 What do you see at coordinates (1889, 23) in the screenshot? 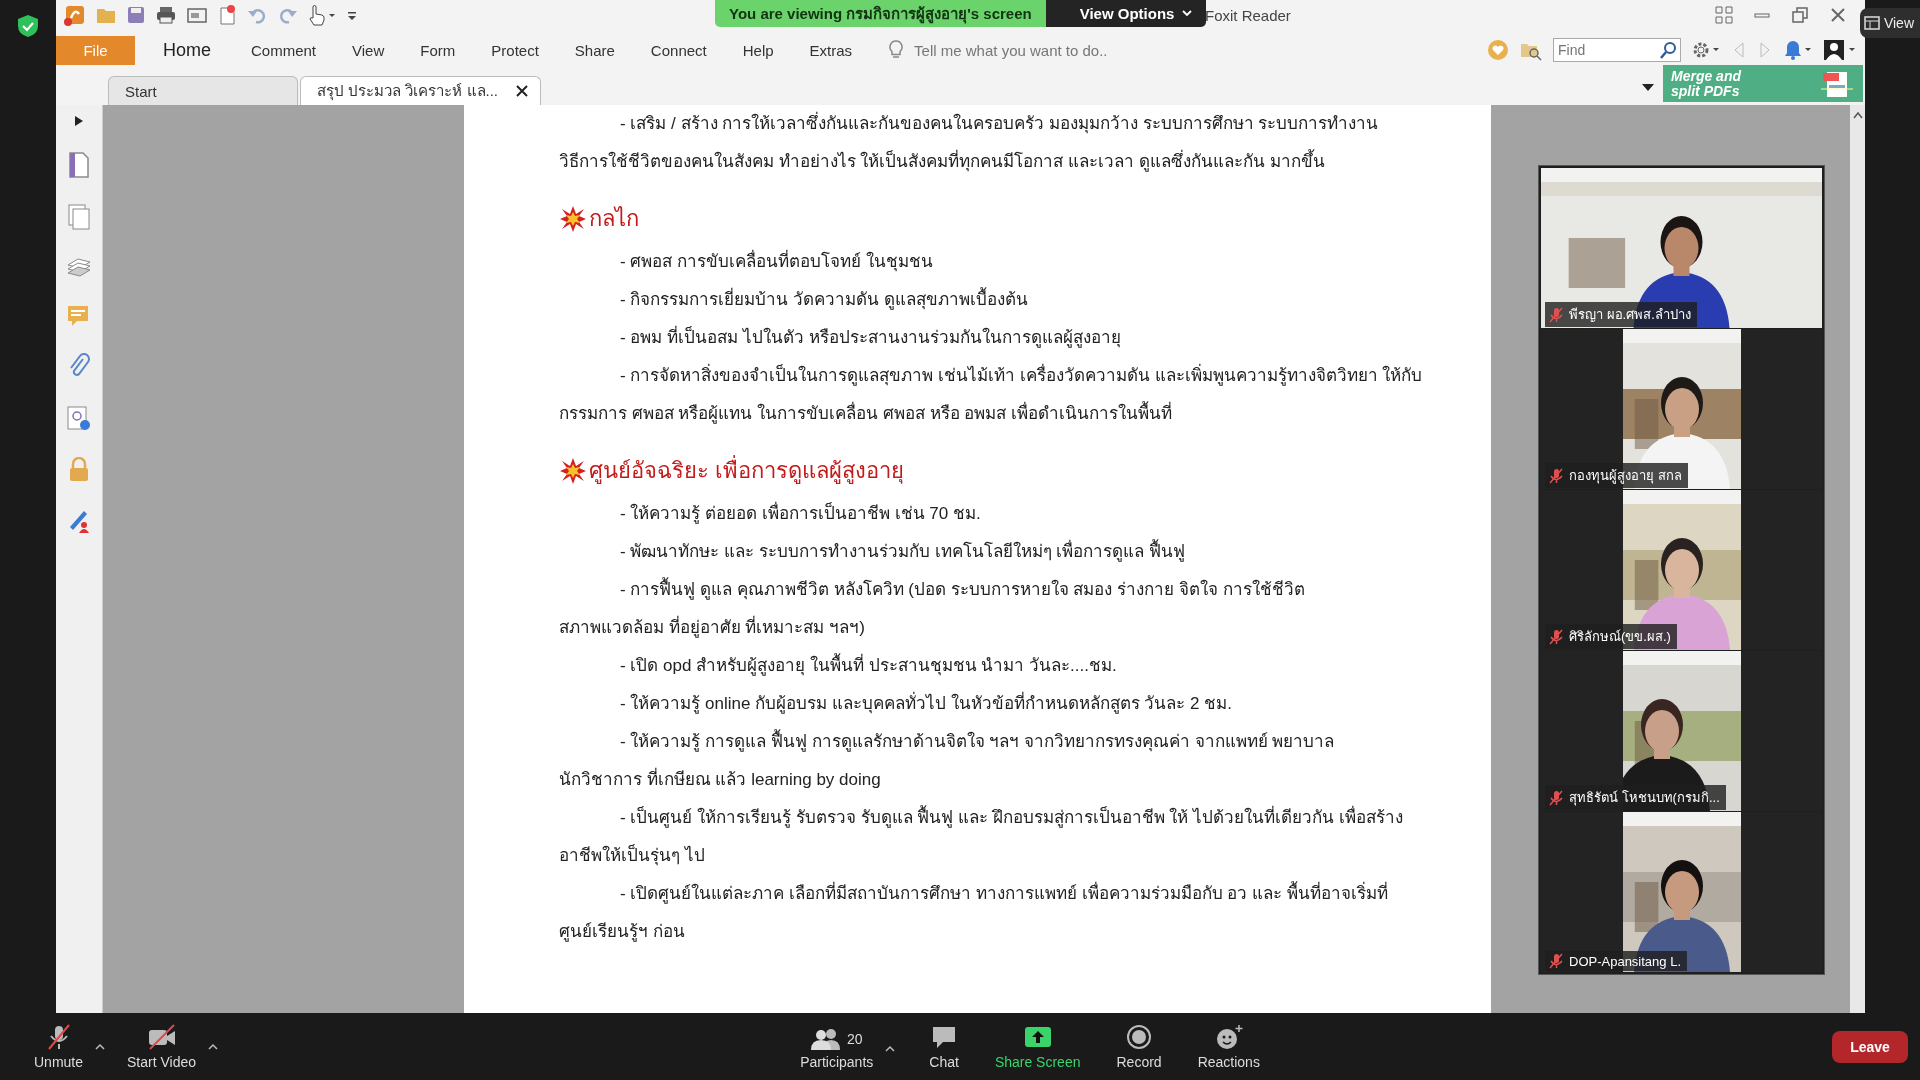
I see `view-button: View` at bounding box center [1889, 23].